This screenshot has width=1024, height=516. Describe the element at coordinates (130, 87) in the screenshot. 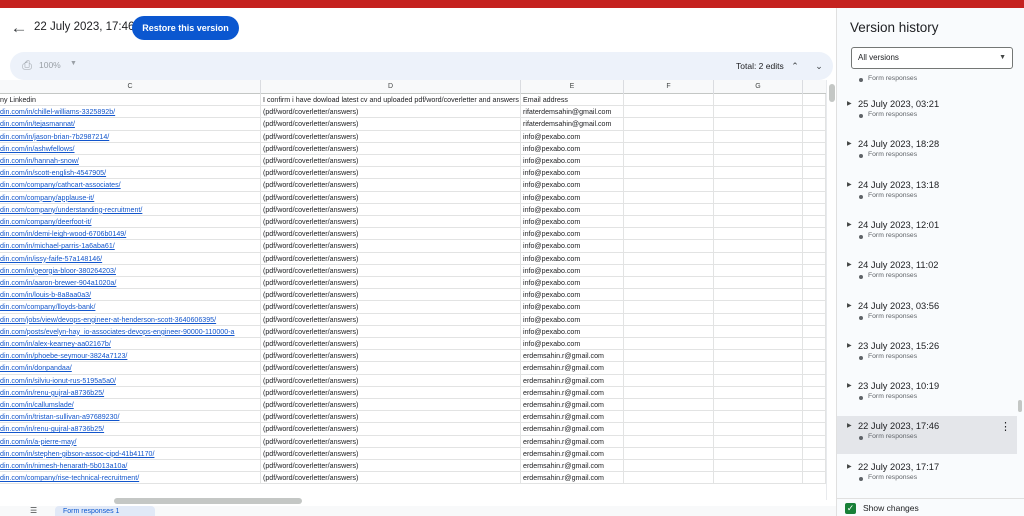

I see `column-header-c: C` at that location.